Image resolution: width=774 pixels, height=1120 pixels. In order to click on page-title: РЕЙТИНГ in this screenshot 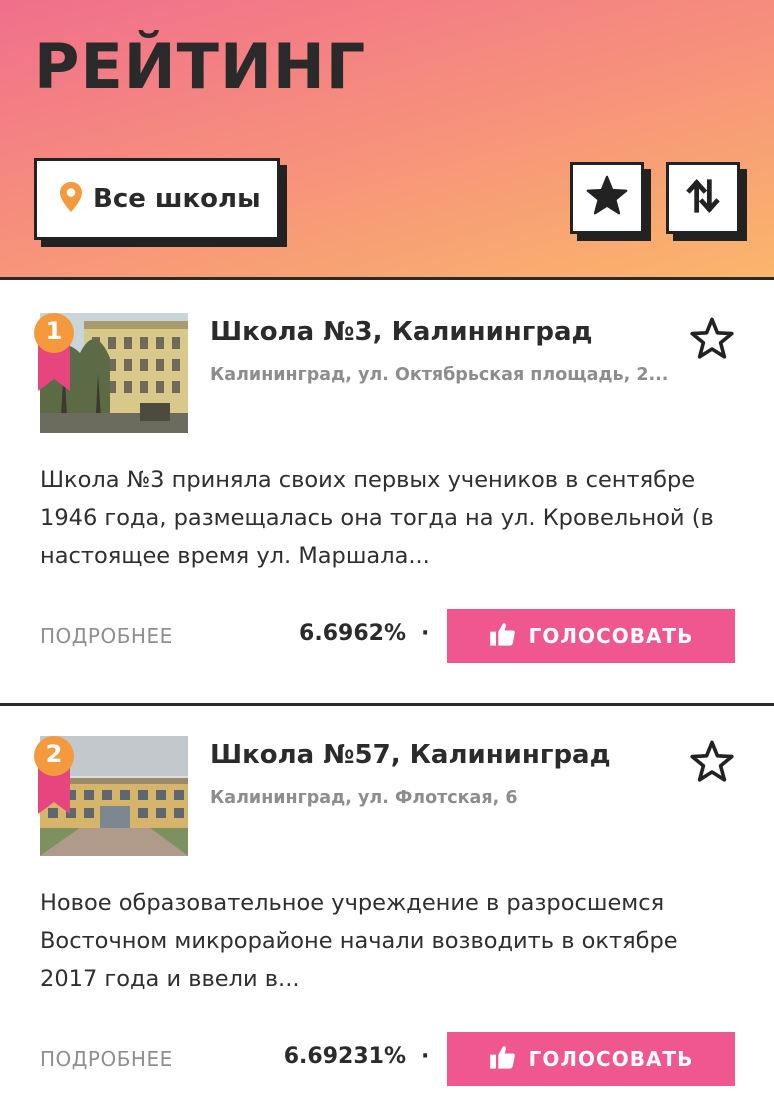, I will do `click(200, 66)`.